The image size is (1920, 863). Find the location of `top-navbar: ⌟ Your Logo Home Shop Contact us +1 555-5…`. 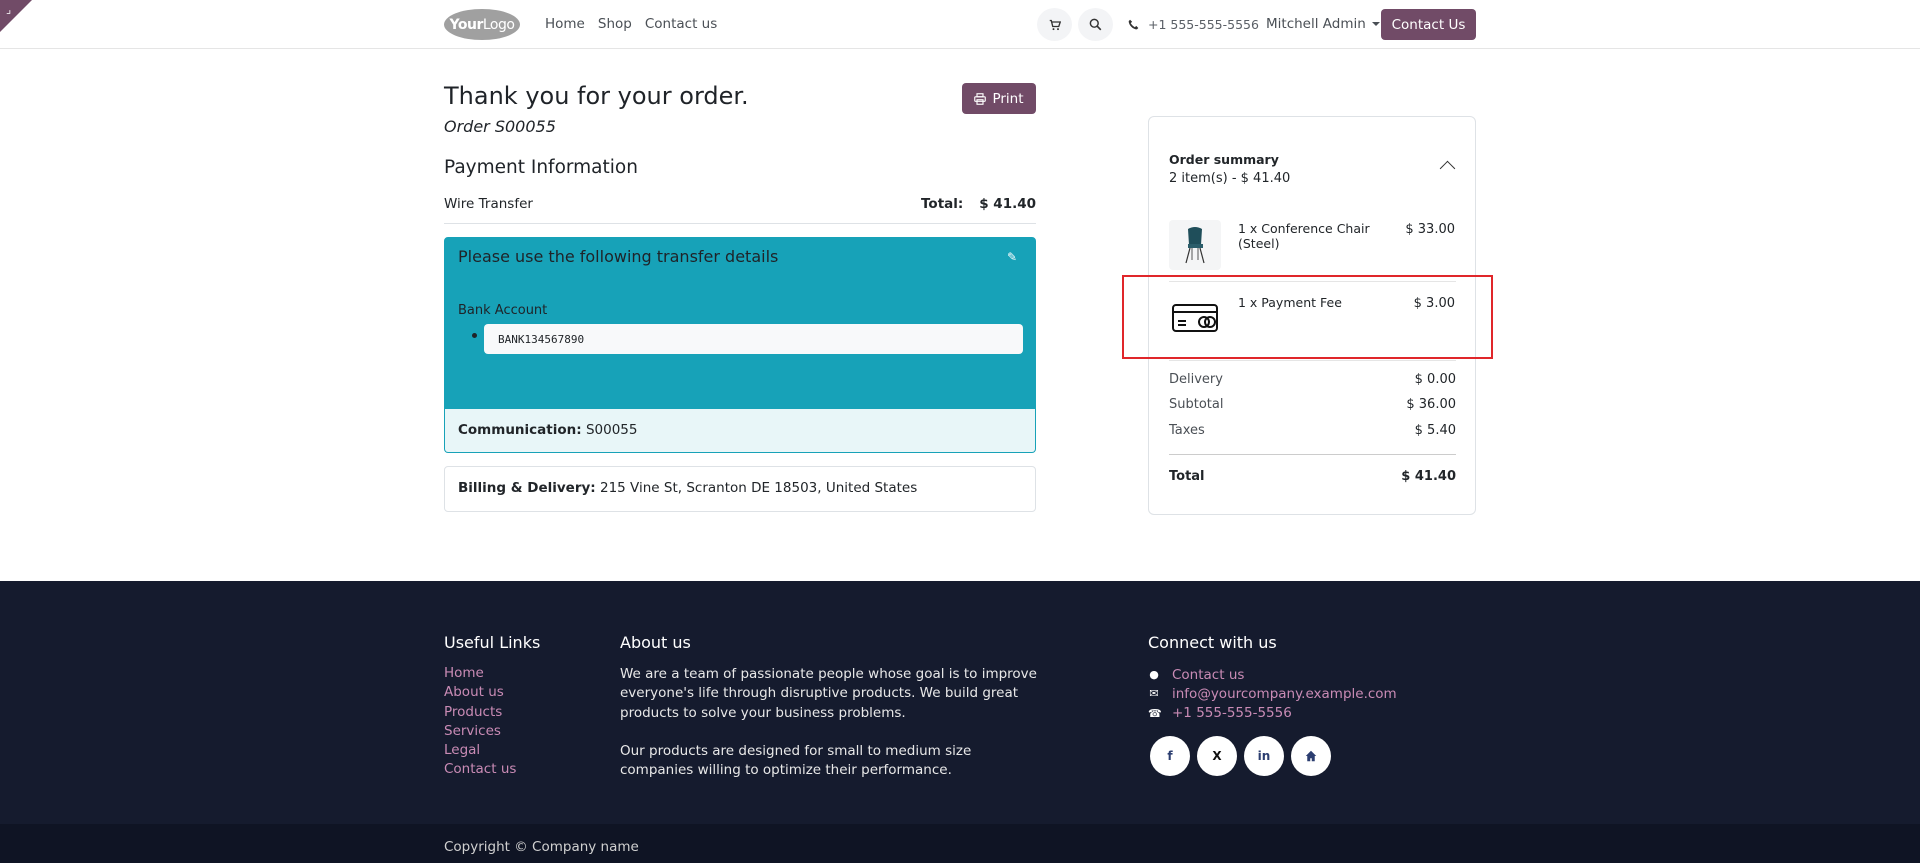

top-navbar: ⌟ Your Logo Home Shop Contact us +1 555-5… is located at coordinates (960, 24).